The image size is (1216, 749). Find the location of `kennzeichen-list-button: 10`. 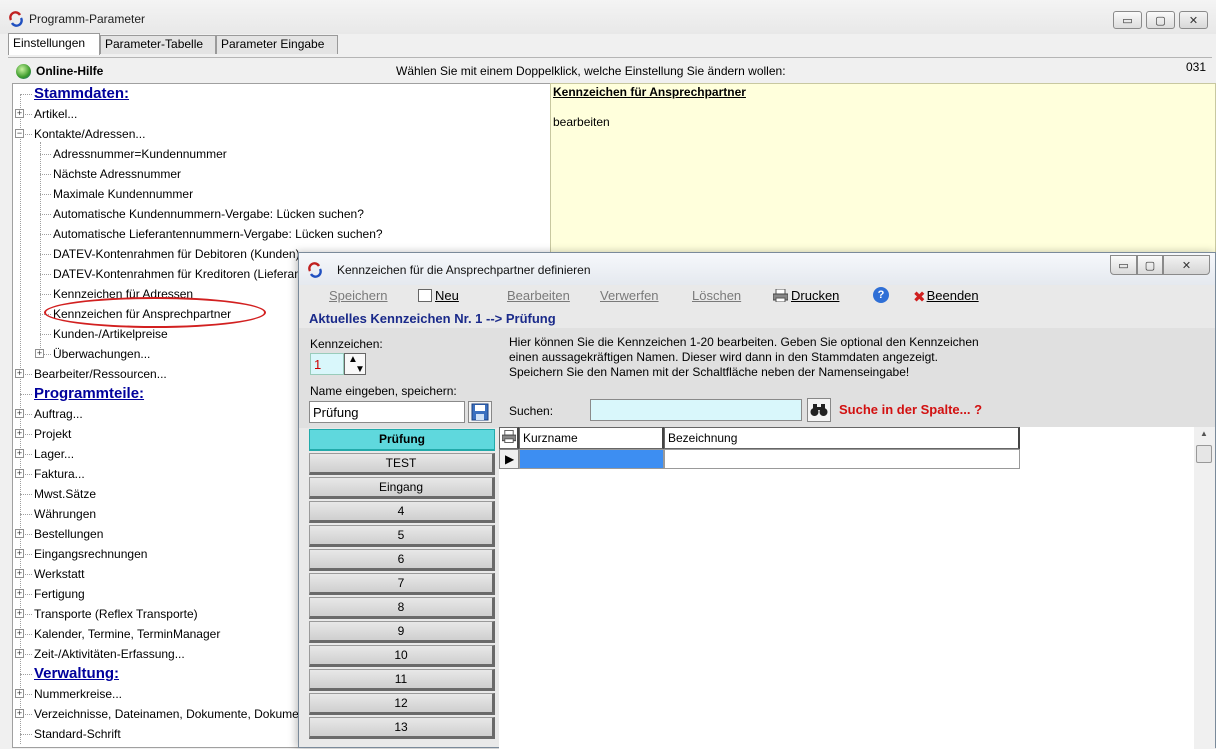

kennzeichen-list-button: 10 is located at coordinates (402, 656).